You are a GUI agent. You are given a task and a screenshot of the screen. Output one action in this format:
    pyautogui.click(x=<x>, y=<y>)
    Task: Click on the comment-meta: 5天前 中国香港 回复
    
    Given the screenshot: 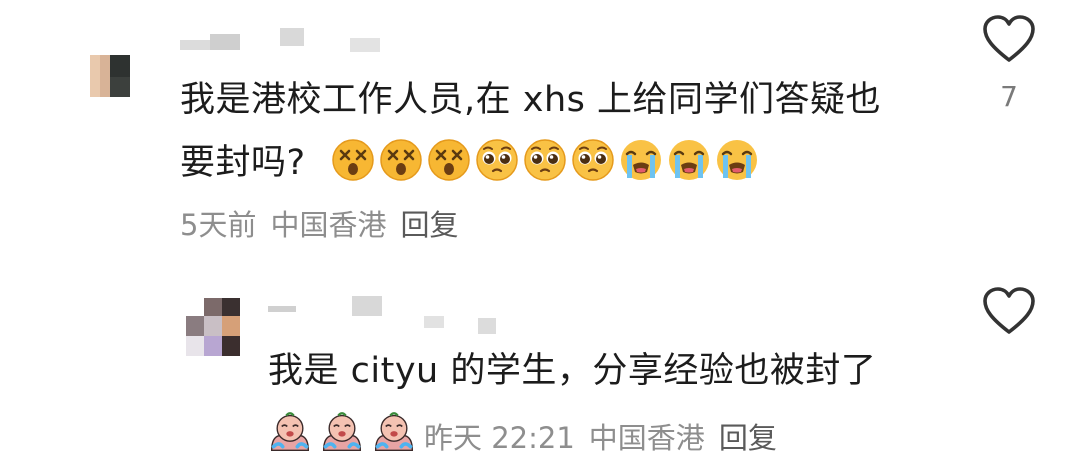 What is the action you would take?
    pyautogui.click(x=326, y=223)
    